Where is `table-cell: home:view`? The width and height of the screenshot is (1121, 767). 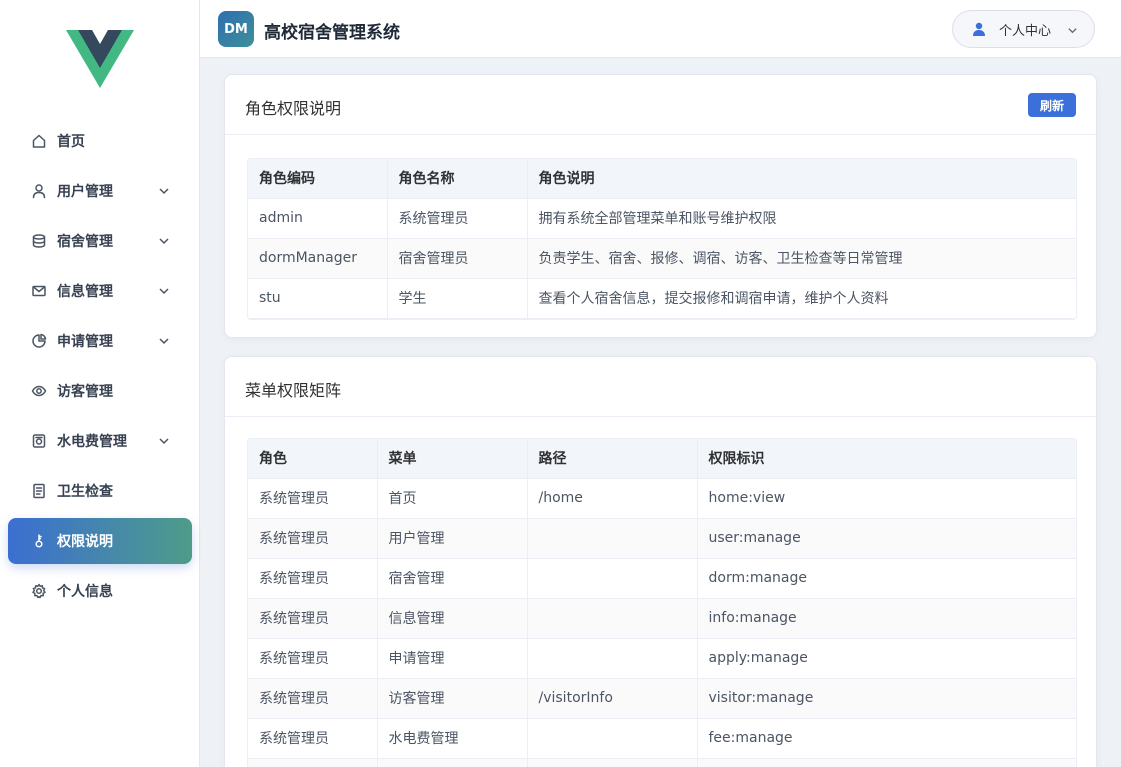 table-cell: home:view is located at coordinates (886, 498).